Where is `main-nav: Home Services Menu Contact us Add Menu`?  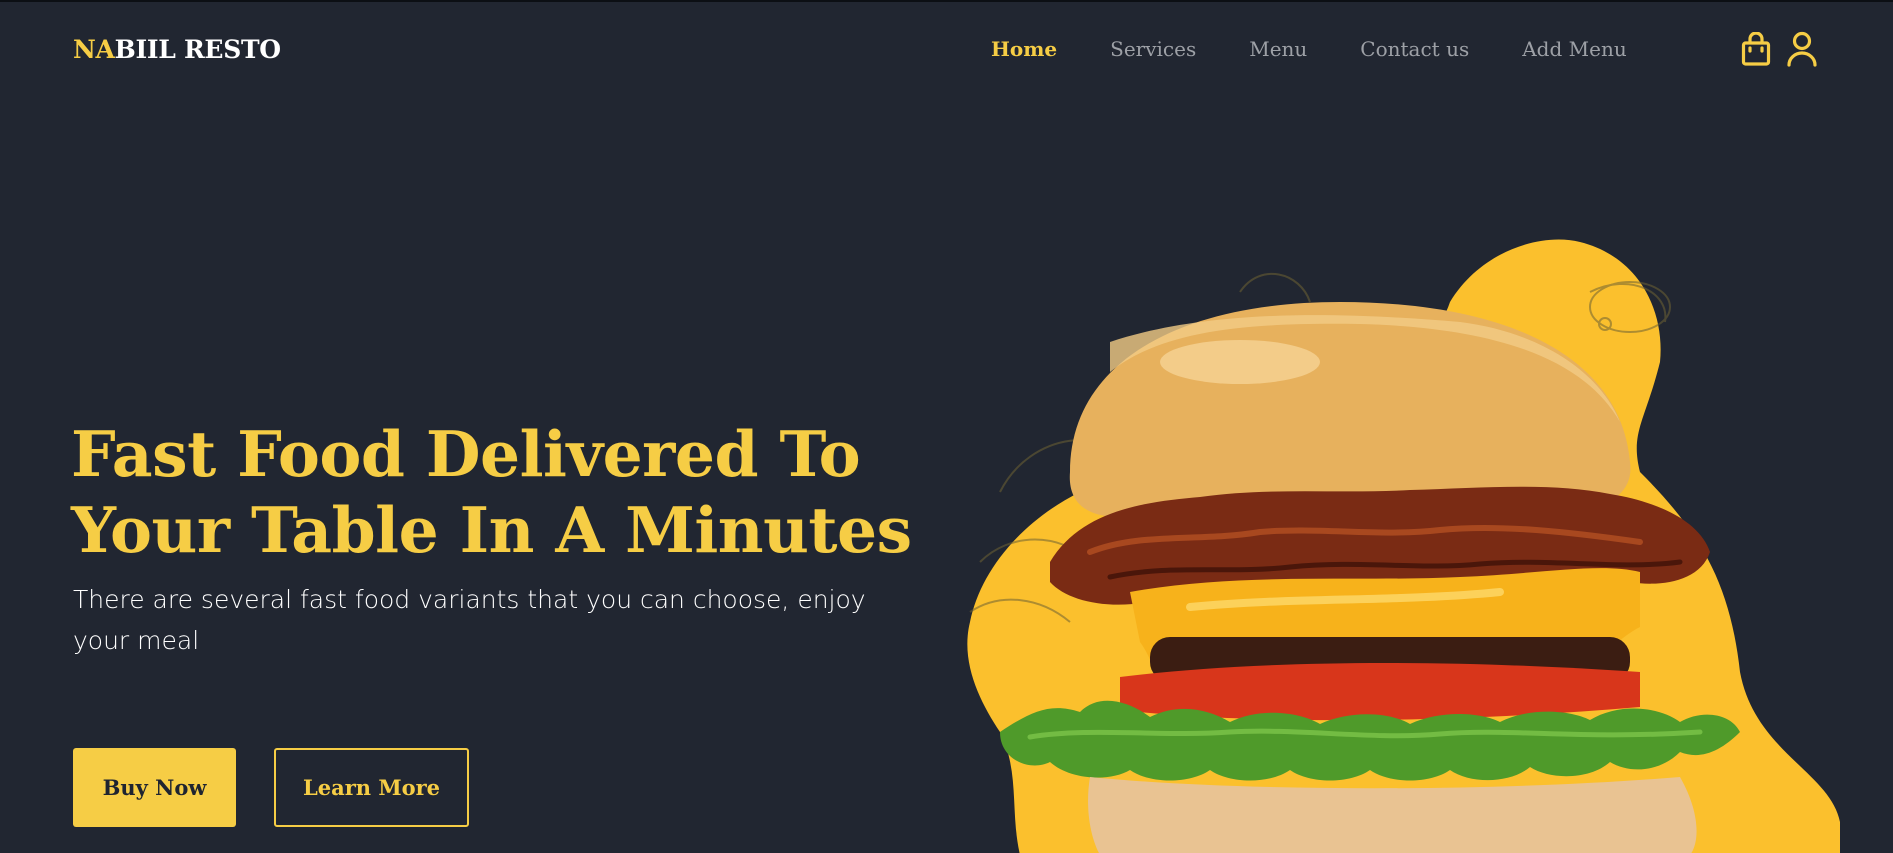
main-nav: Home Services Menu Contact us Add Menu is located at coordinates (1309, 49).